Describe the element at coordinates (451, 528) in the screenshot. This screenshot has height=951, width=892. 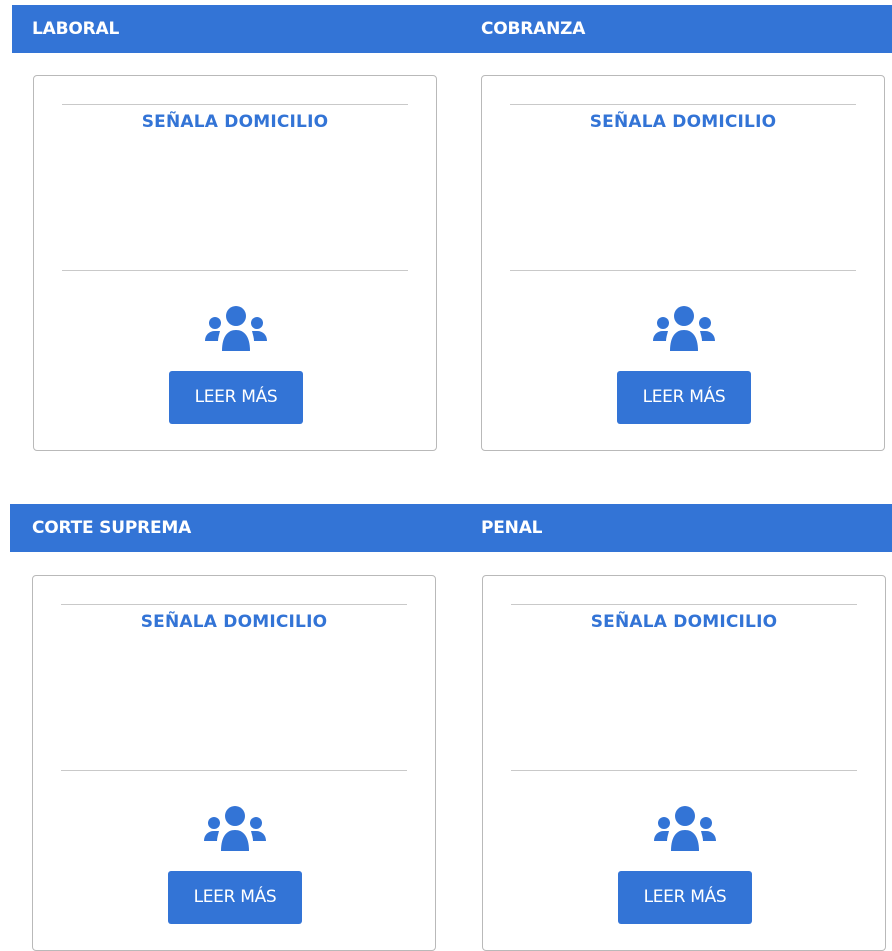
I see `section-header-row-bottom: CORTE SUPREMA PENAL` at that location.